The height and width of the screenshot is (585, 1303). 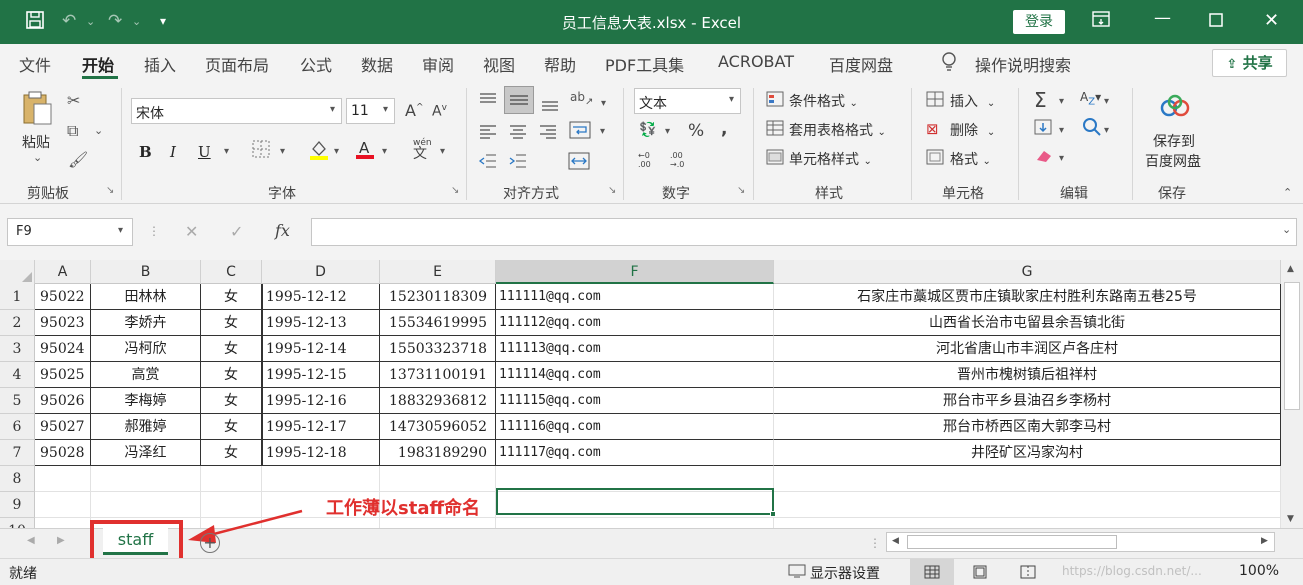 I want to click on tab-page-layout: 页面布局, so click(x=237, y=64).